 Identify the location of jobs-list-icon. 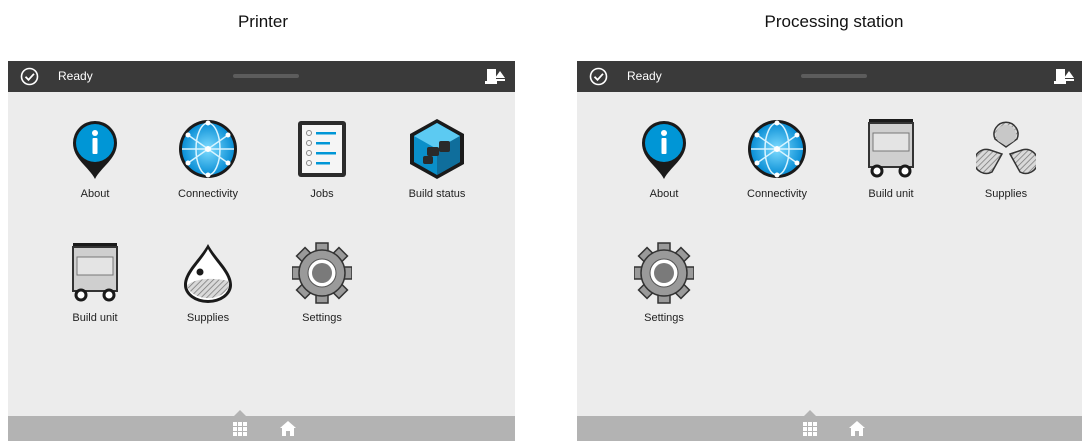
(322, 149).